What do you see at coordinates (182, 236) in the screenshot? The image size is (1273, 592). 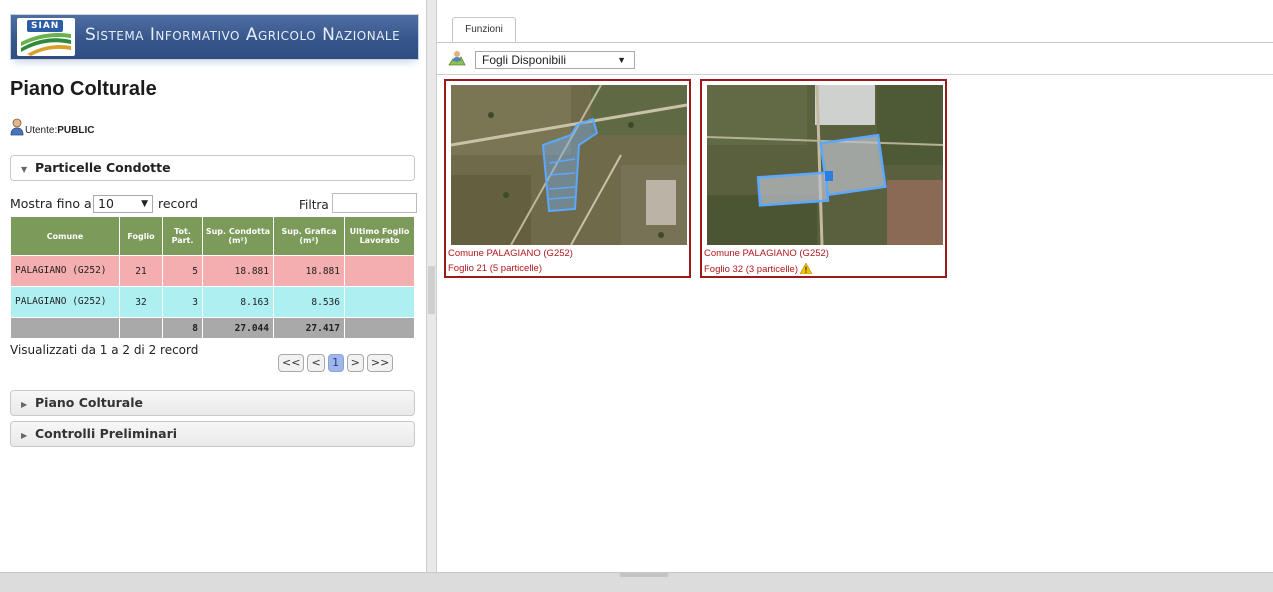 I see `col-header-tot-part: Tot. Part.` at bounding box center [182, 236].